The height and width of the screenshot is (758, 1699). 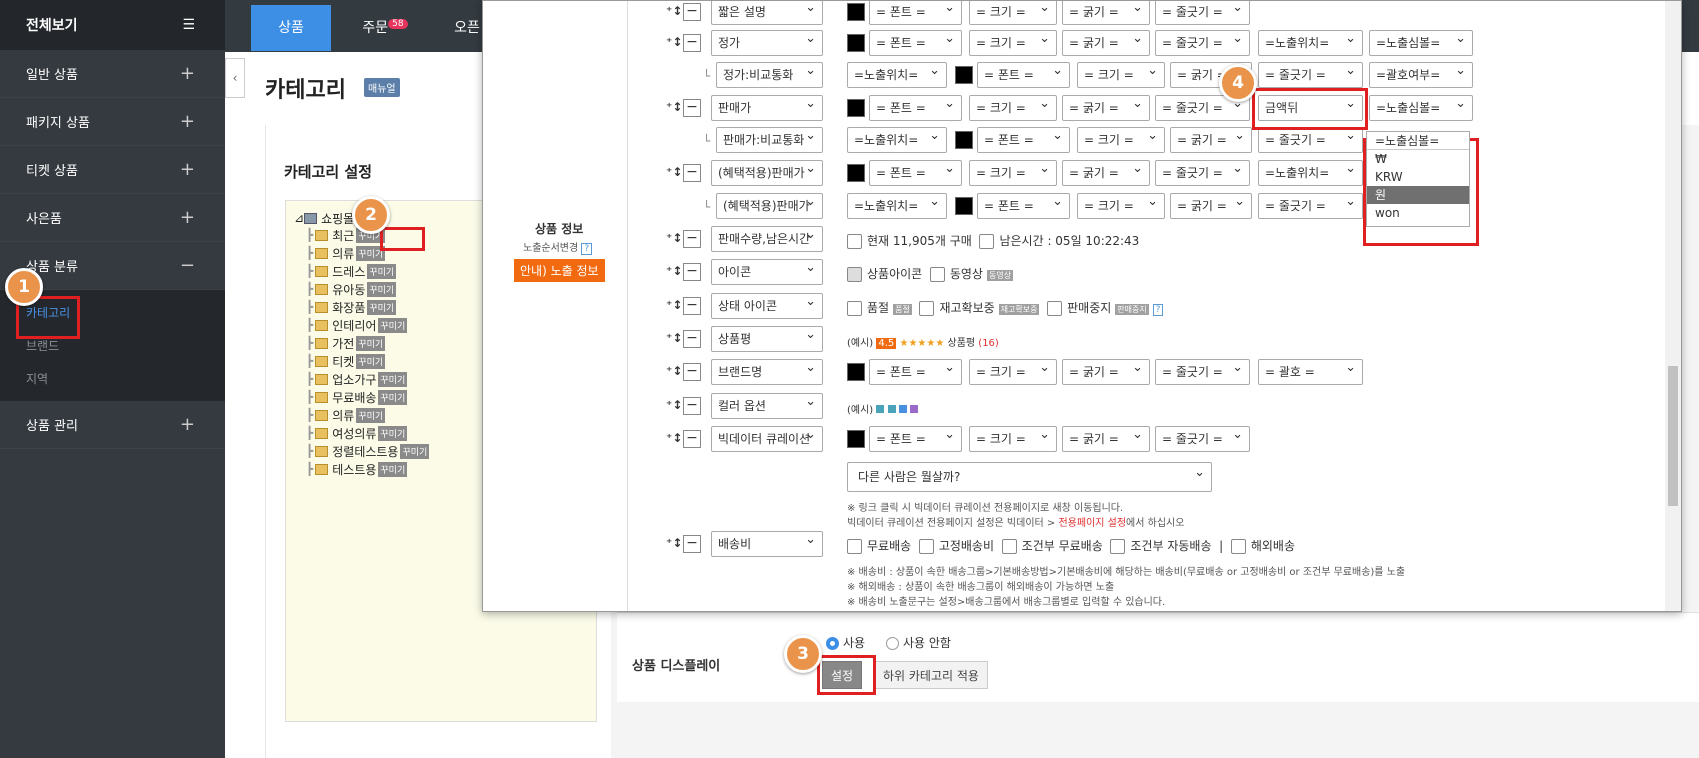 I want to click on row-type-select: 배송비, so click(x=767, y=544).